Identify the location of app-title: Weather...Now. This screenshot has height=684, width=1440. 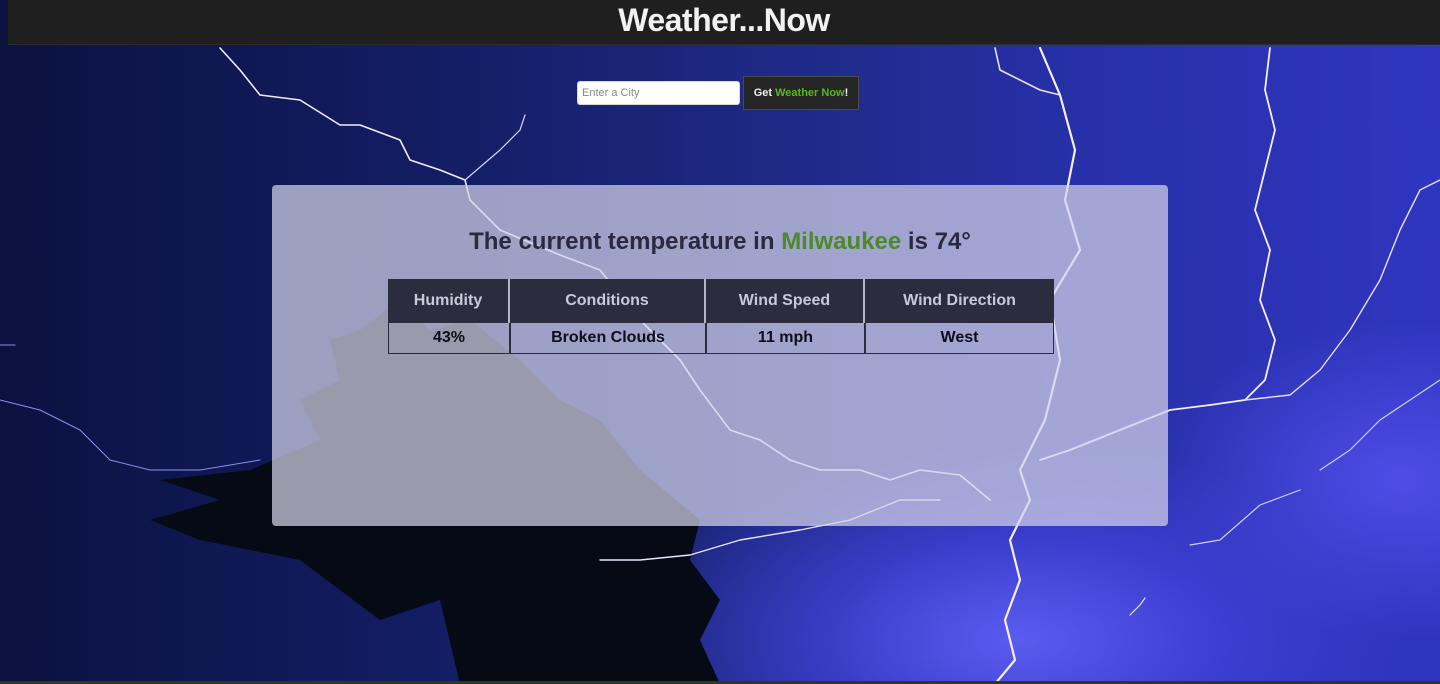
(724, 20).